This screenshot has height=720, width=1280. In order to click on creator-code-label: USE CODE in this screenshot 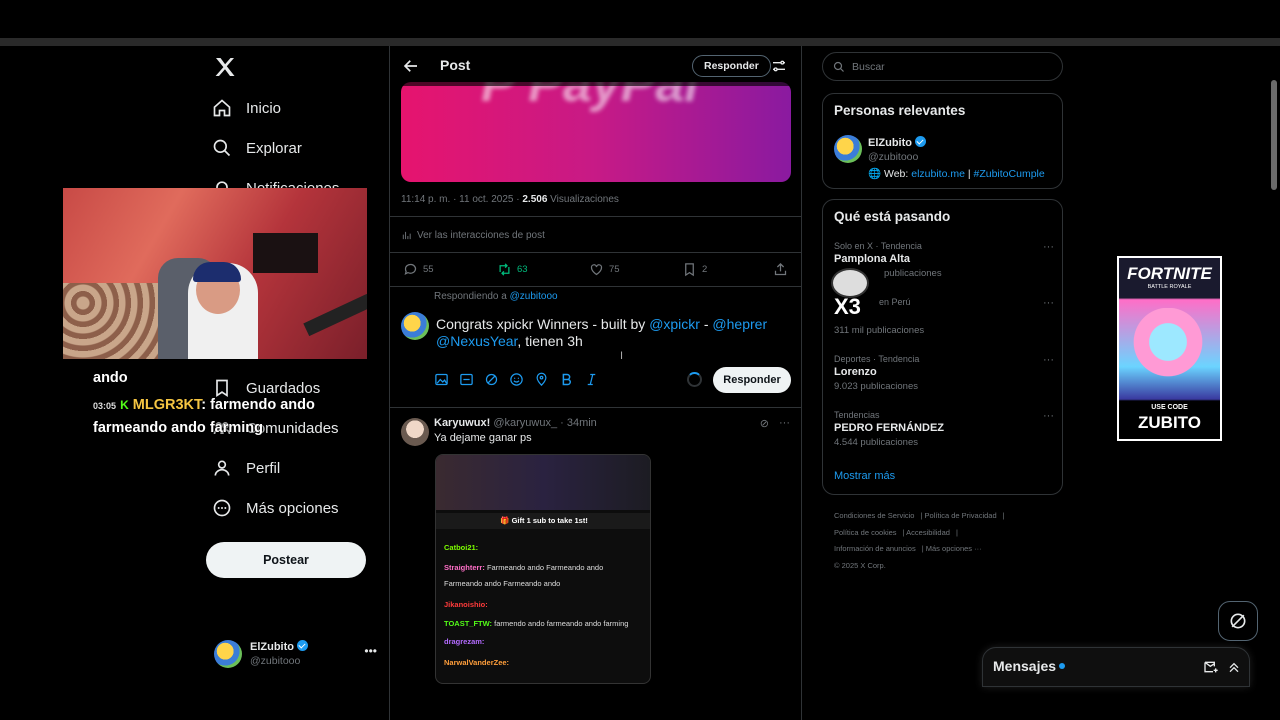, I will do `click(1169, 407)`.